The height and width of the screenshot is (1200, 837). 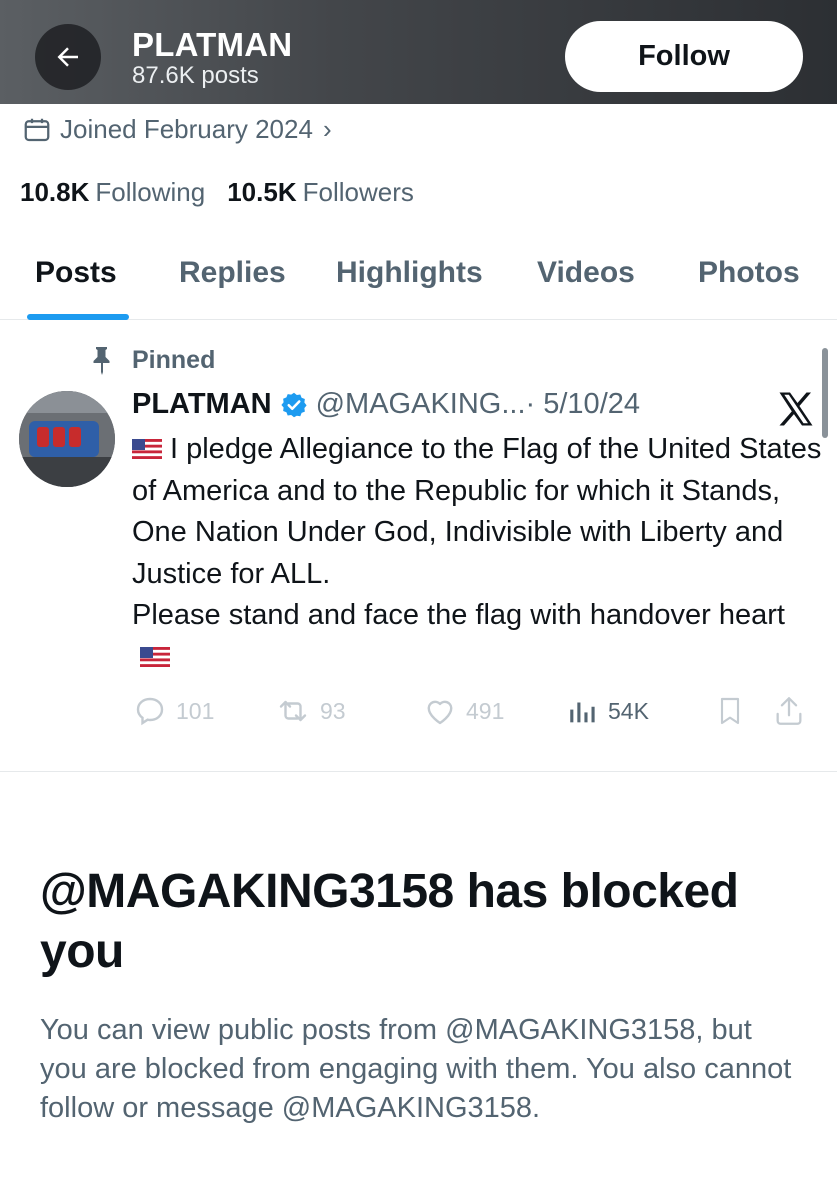 I want to click on following-link: 10.8K Following, so click(x=112, y=192).